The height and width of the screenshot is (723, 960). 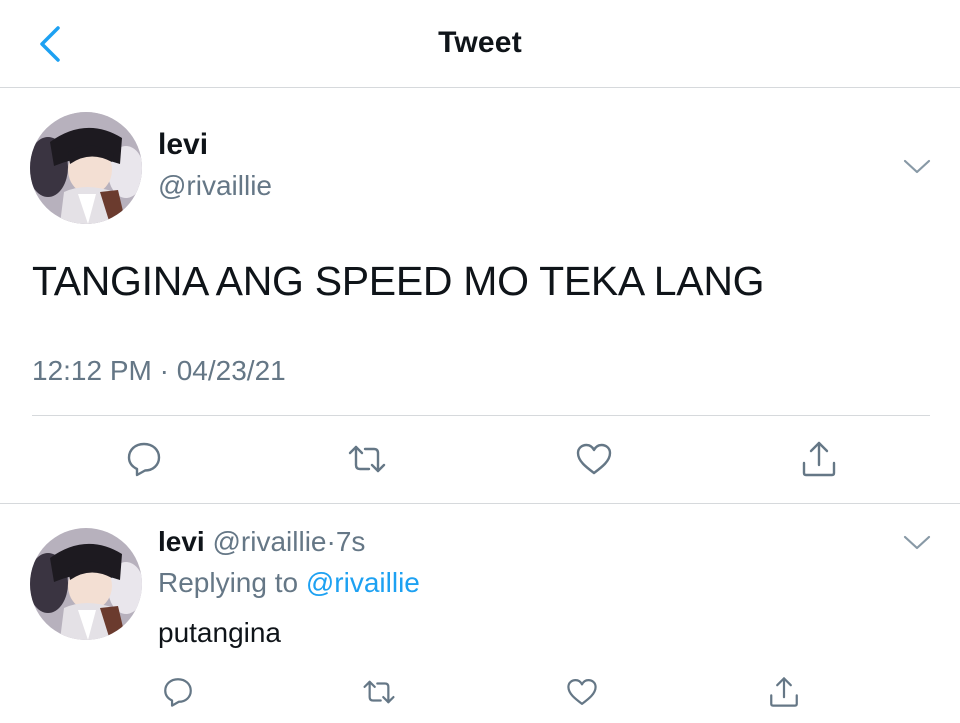 What do you see at coordinates (228, 582) in the screenshot?
I see `replying-to-label: Replying to` at bounding box center [228, 582].